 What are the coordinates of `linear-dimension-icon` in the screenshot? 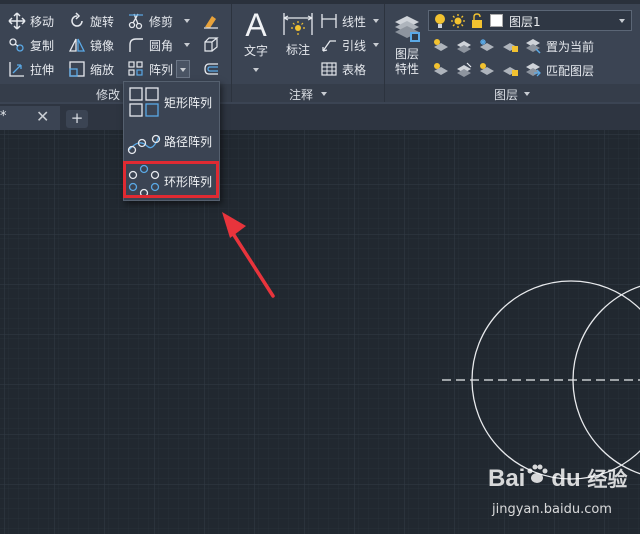 It's located at (329, 21).